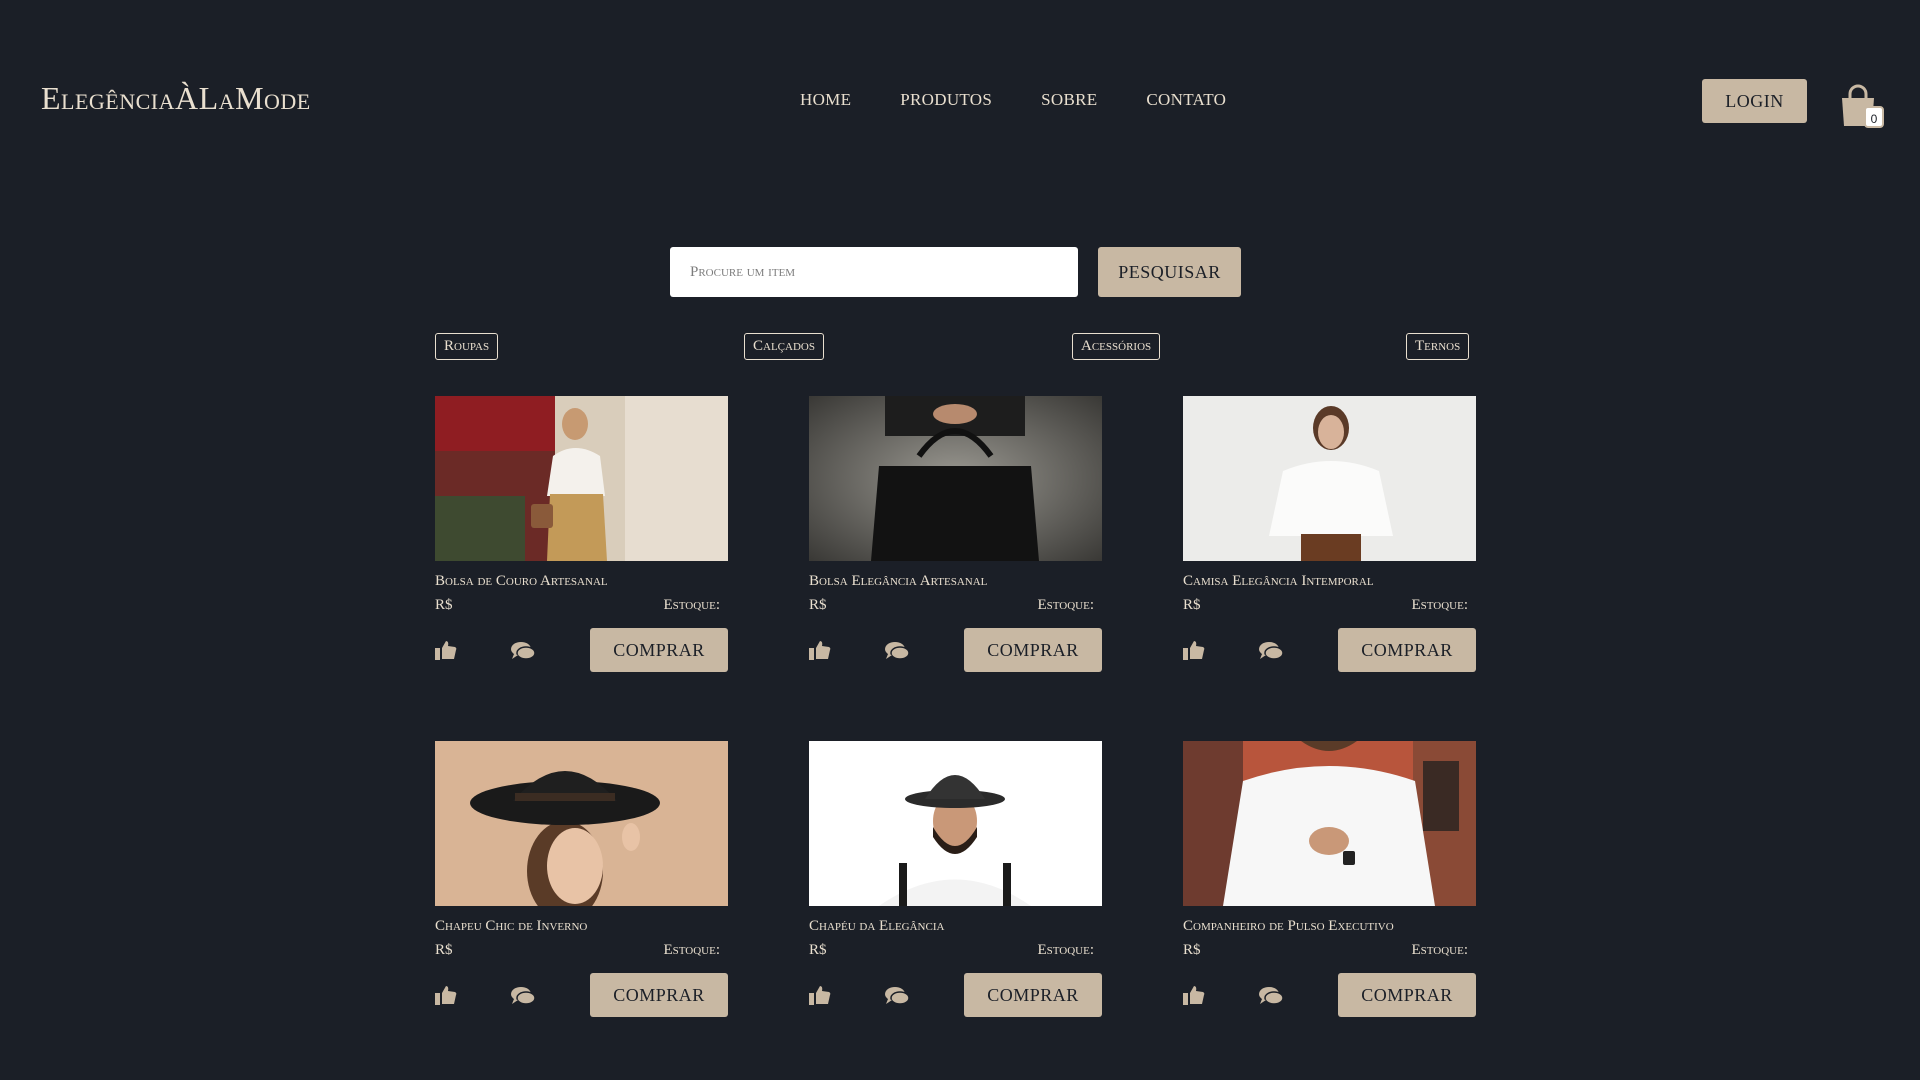 The height and width of the screenshot is (1080, 1920). Describe the element at coordinates (511, 926) in the screenshot. I see `product-name: Chapeu Chic de Inverno` at that location.